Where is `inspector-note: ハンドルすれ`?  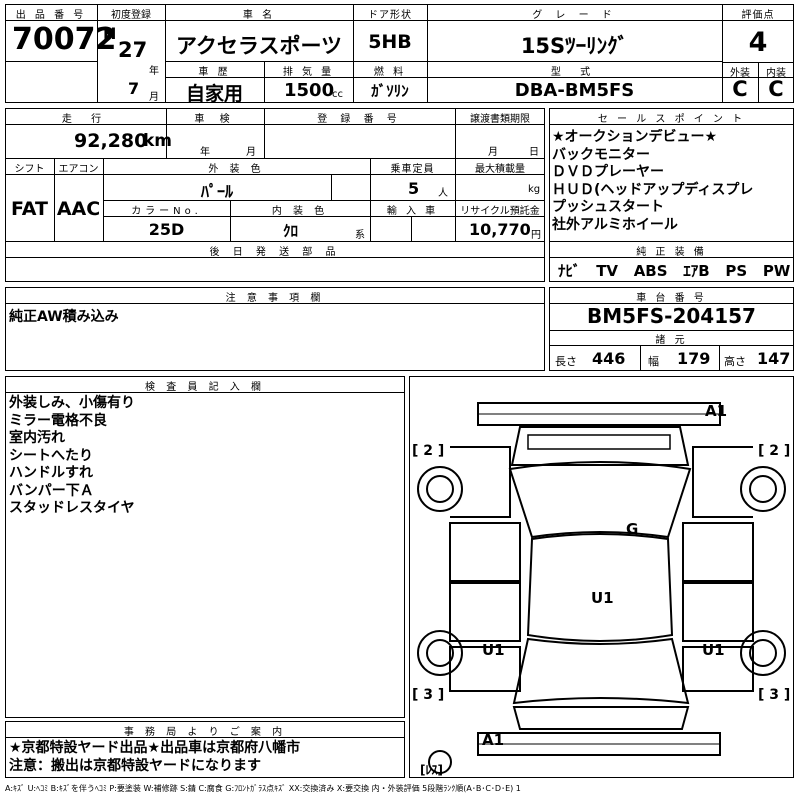 inspector-note: ハンドルすれ is located at coordinates (51, 473).